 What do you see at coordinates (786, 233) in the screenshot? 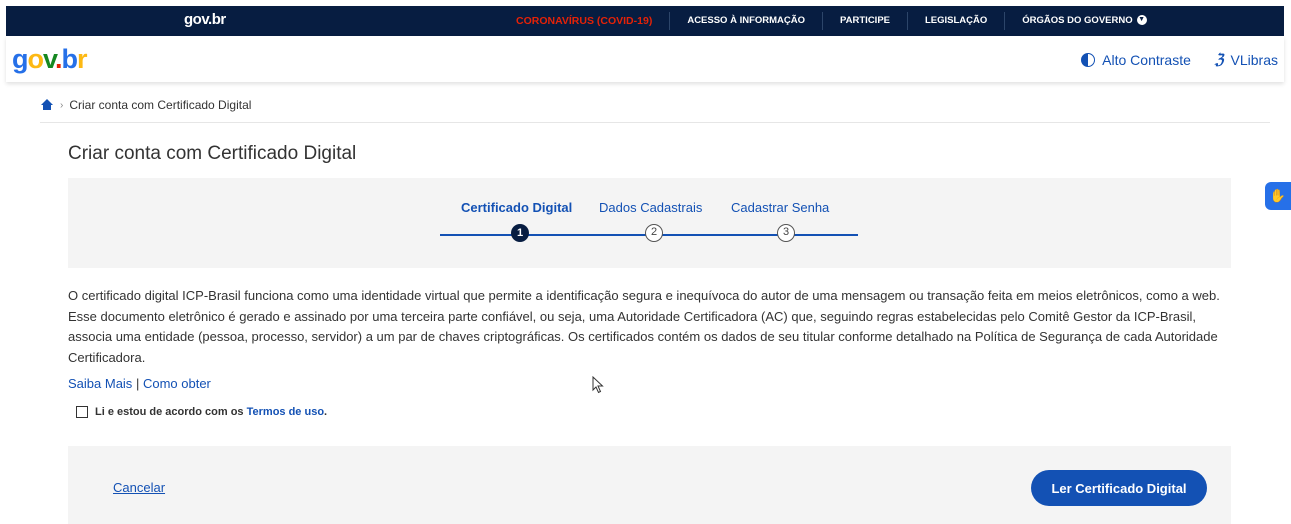
I see `step-3-circle: 3` at bounding box center [786, 233].